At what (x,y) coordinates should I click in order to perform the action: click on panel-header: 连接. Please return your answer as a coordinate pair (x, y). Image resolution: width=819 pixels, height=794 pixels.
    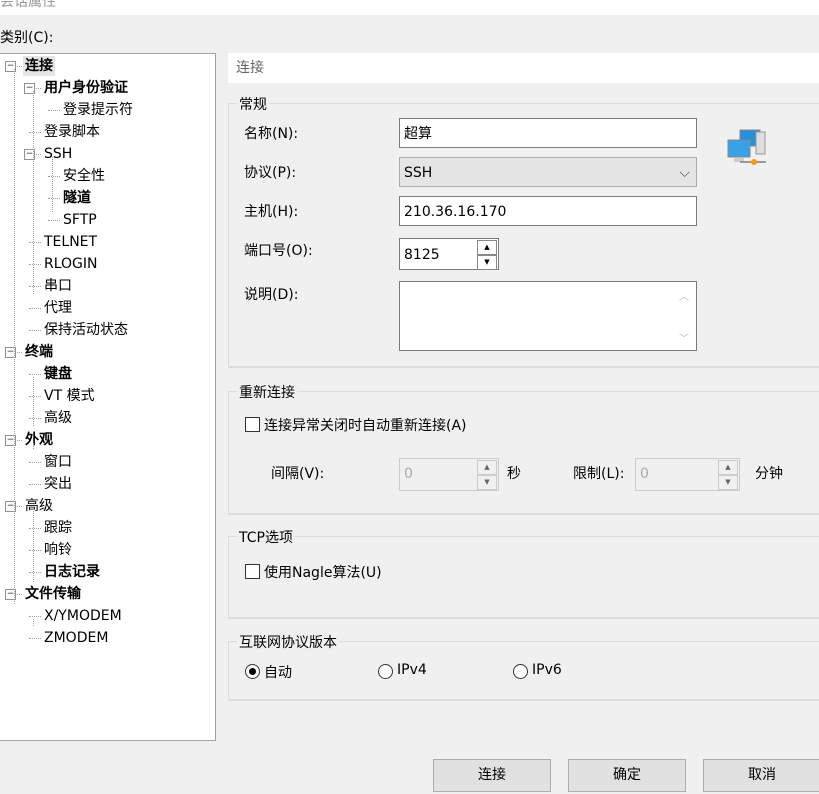
    Looking at the image, I should click on (523, 68).